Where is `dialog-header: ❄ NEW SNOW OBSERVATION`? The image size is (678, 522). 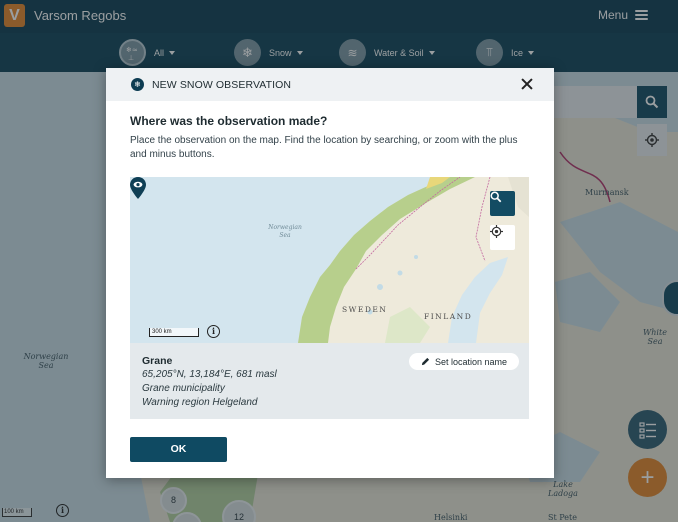 dialog-header: ❄ NEW SNOW OBSERVATION is located at coordinates (330, 84).